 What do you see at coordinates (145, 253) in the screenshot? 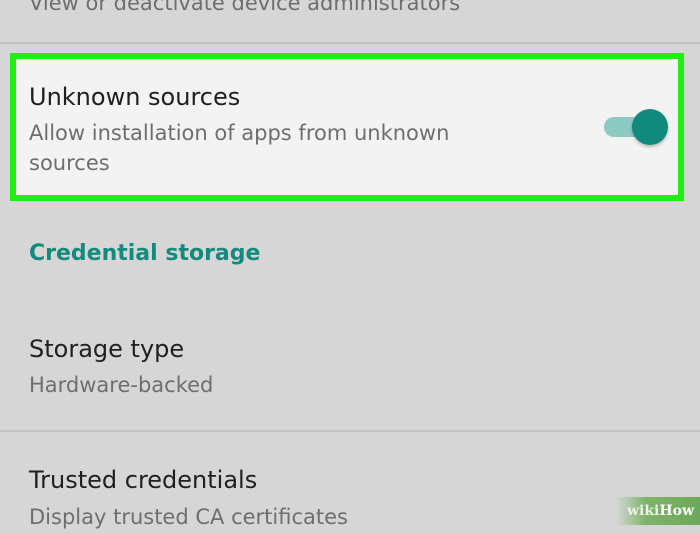
I see `credential-storage-header: Credential storage` at bounding box center [145, 253].